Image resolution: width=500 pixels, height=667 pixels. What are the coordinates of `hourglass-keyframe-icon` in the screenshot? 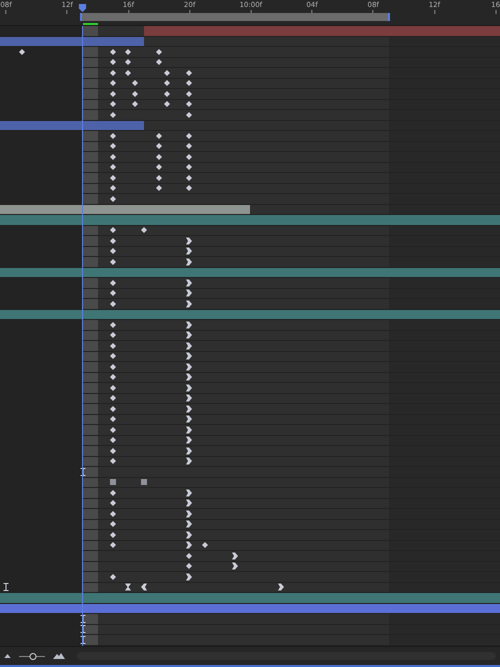 It's located at (128, 587).